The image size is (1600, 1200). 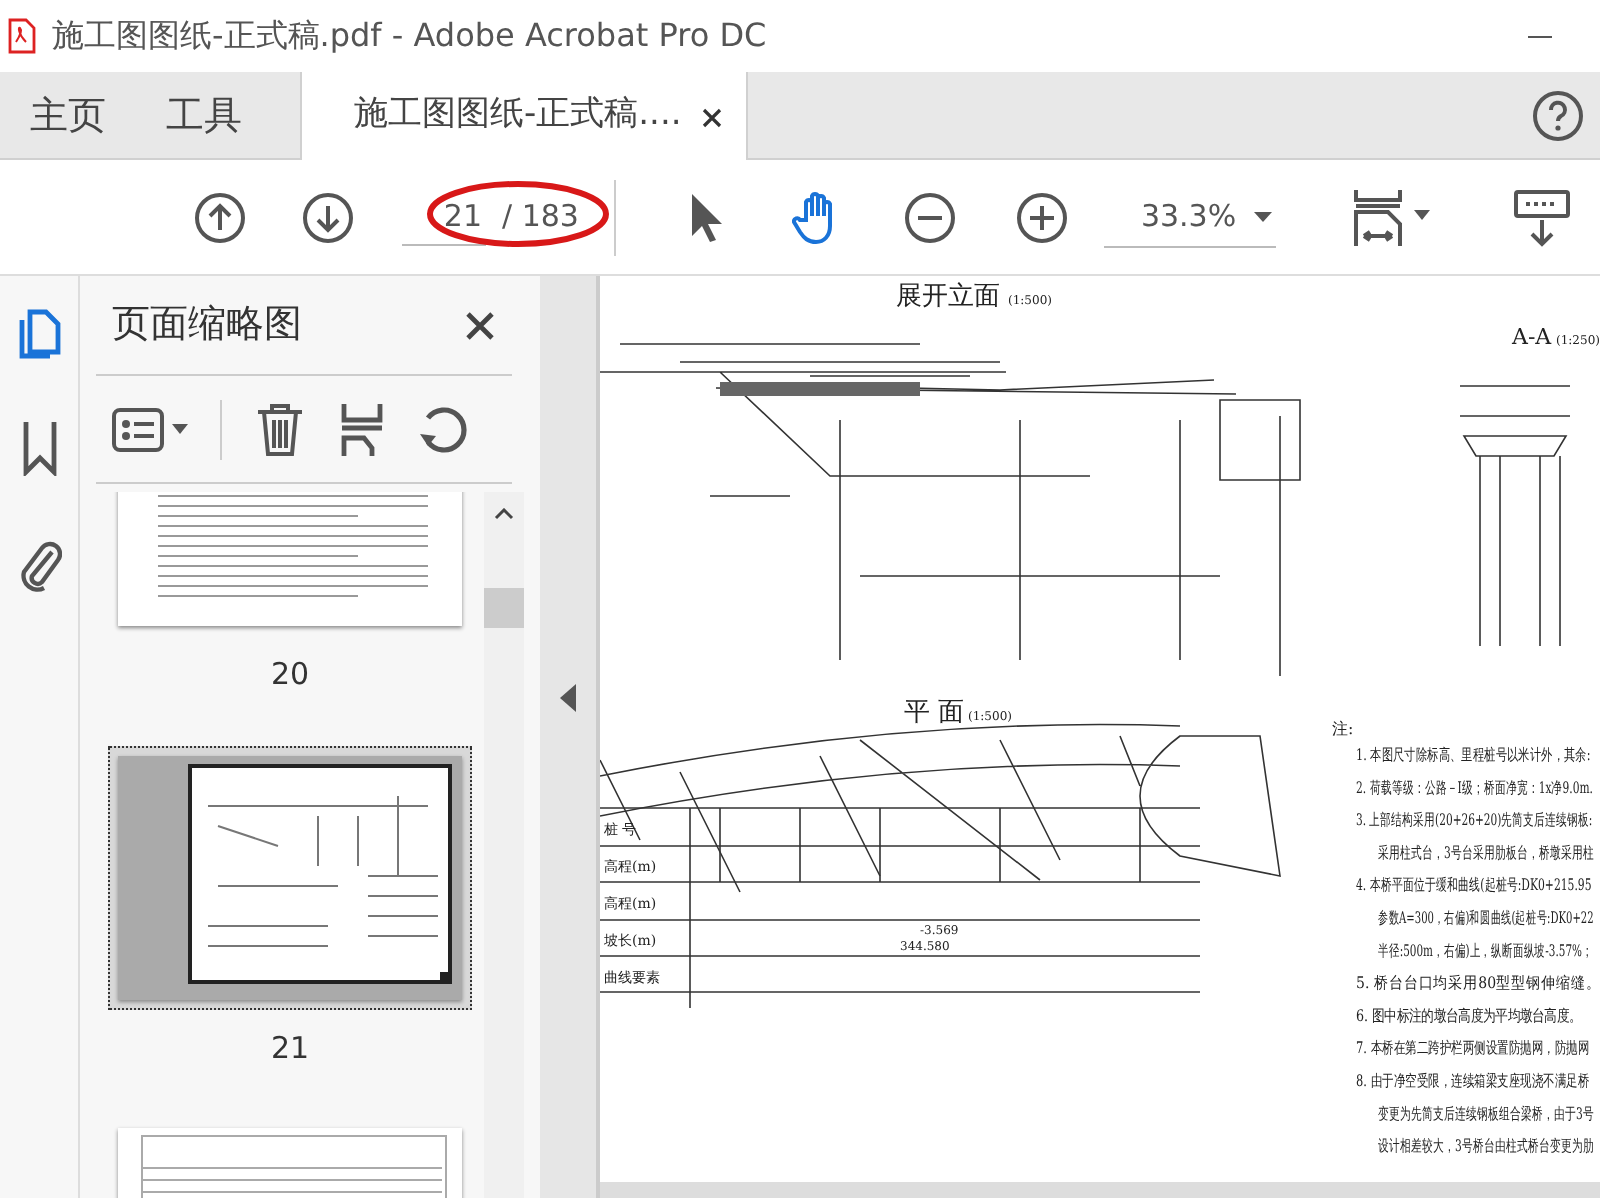 What do you see at coordinates (480, 325) in the screenshot?
I see `close-icon` at bounding box center [480, 325].